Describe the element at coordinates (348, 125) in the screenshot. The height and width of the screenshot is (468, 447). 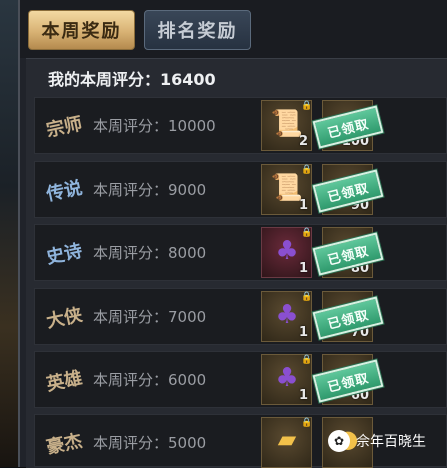
I see `reward-coin-slot: ● 100 已领取` at that location.